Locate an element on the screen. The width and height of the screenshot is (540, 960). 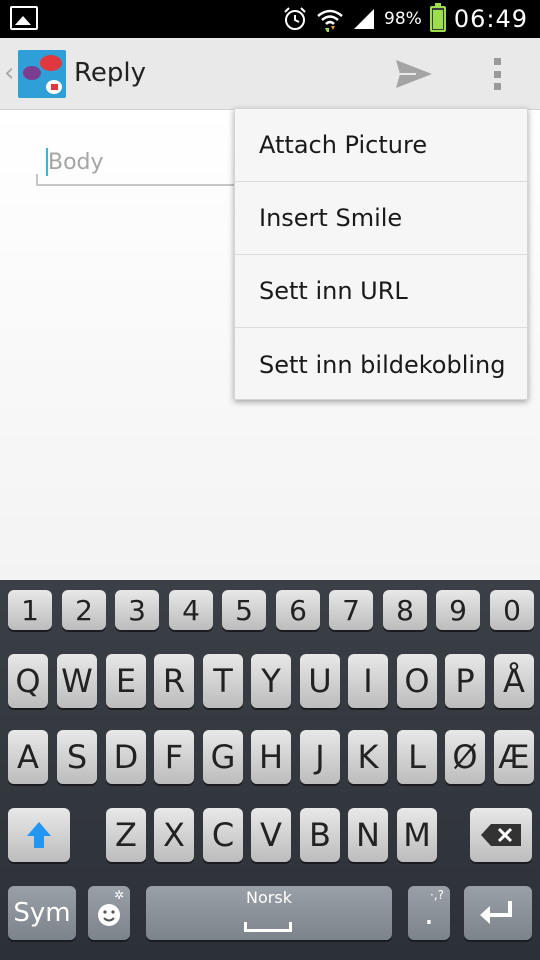
smiley-icon is located at coordinates (109, 915).